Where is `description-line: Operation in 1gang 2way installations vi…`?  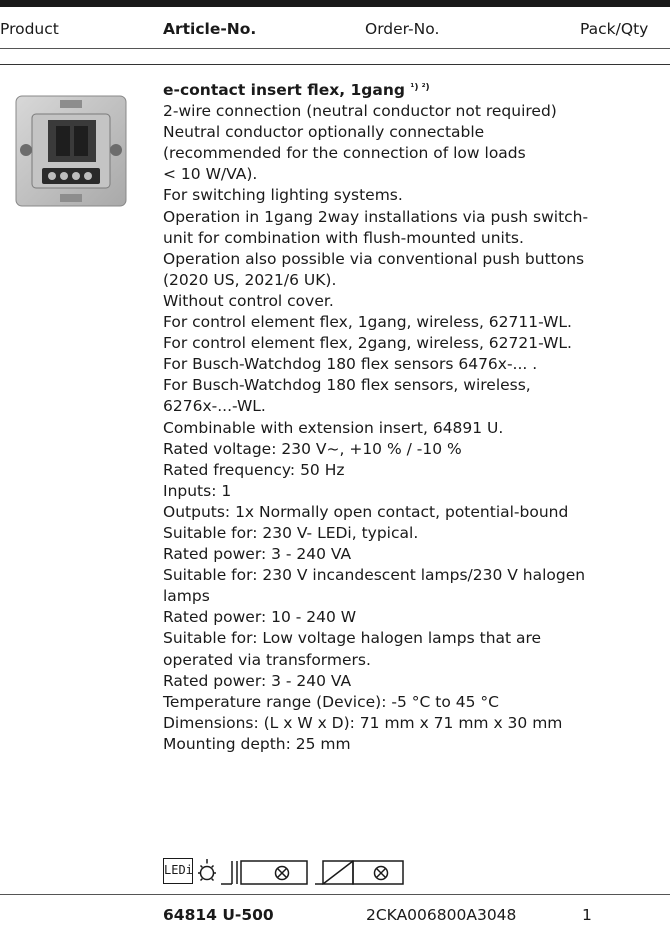 description-line: Operation in 1gang 2way installations vi… is located at coordinates (376, 216).